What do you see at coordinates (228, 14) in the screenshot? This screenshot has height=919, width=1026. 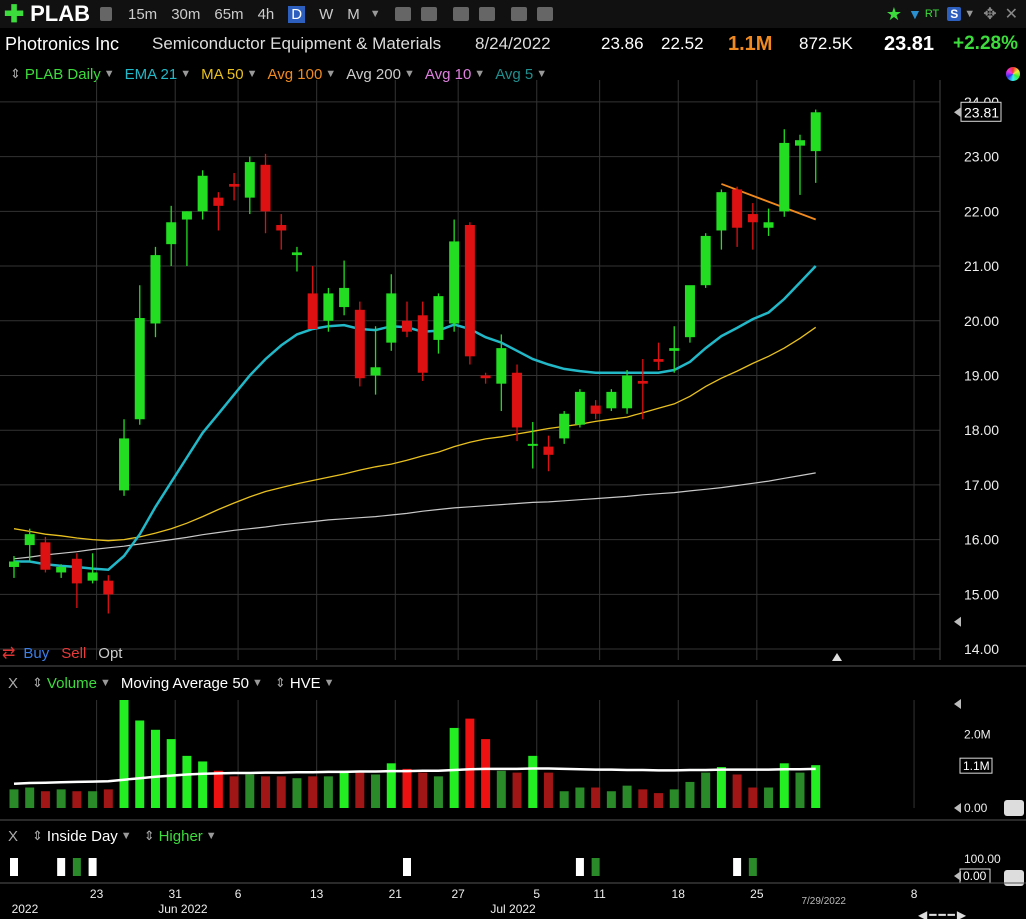 I see `timeframe-65m: 65m` at bounding box center [228, 14].